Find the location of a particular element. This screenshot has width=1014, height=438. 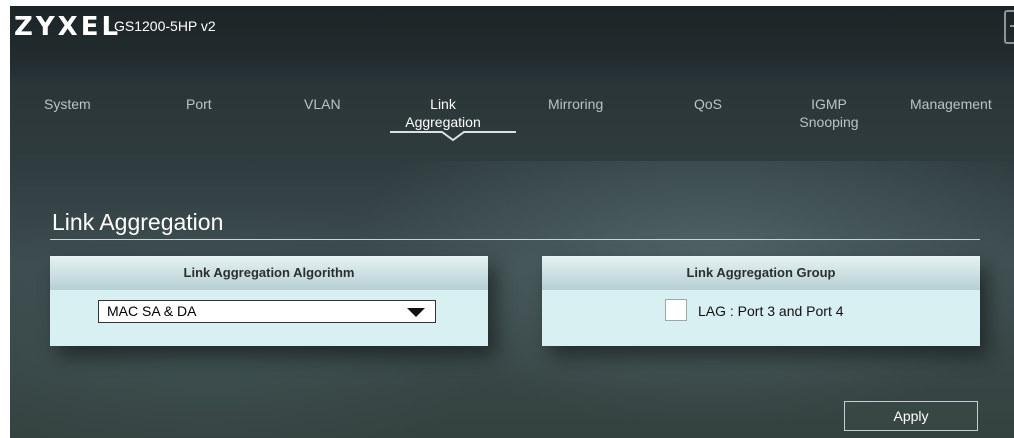

apply-button: Apply is located at coordinates (911, 416).